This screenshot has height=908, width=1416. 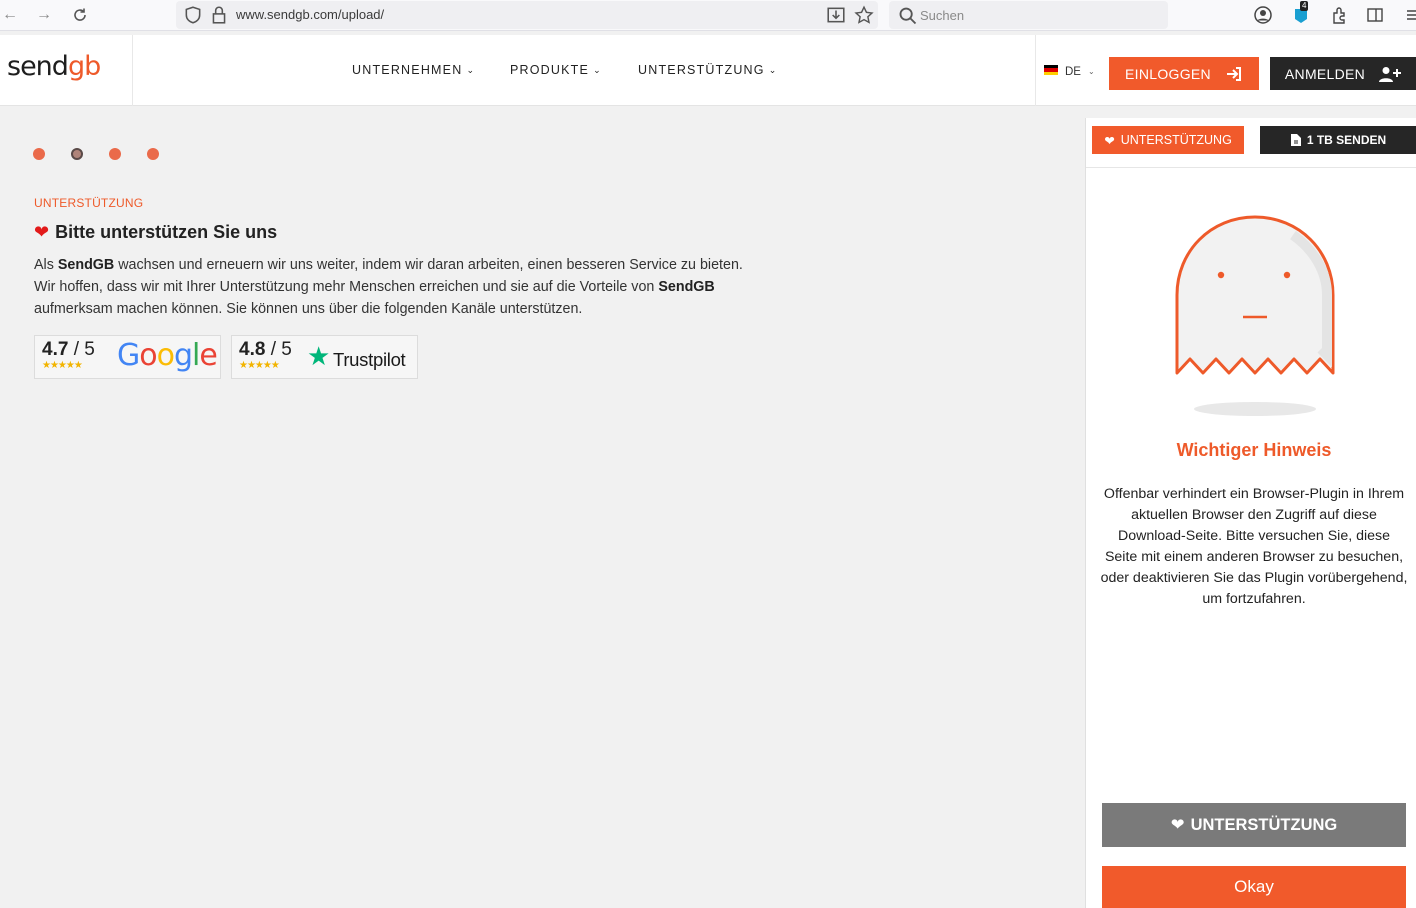 What do you see at coordinates (1409, 15) in the screenshot?
I see `menu-icon` at bounding box center [1409, 15].